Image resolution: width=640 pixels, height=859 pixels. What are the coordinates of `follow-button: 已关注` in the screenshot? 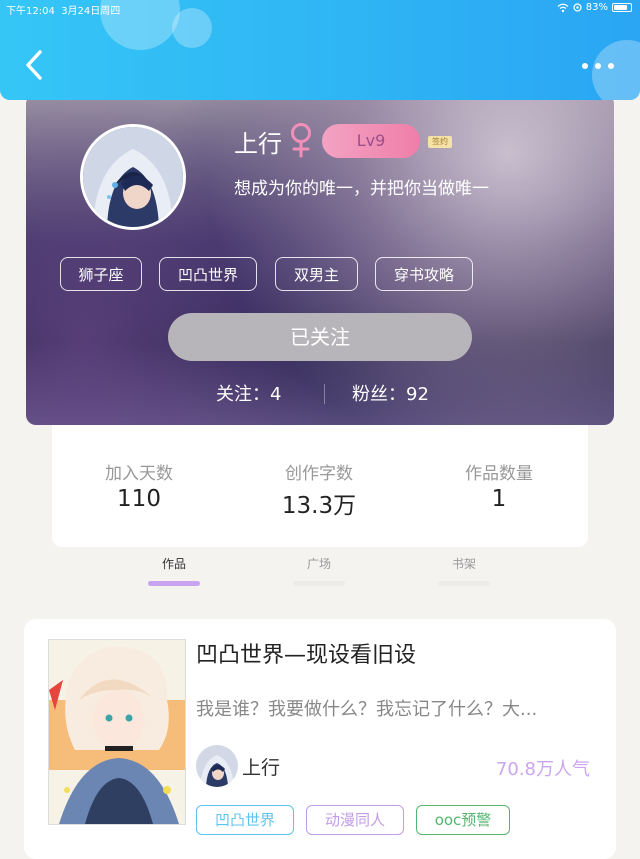 It's located at (320, 337).